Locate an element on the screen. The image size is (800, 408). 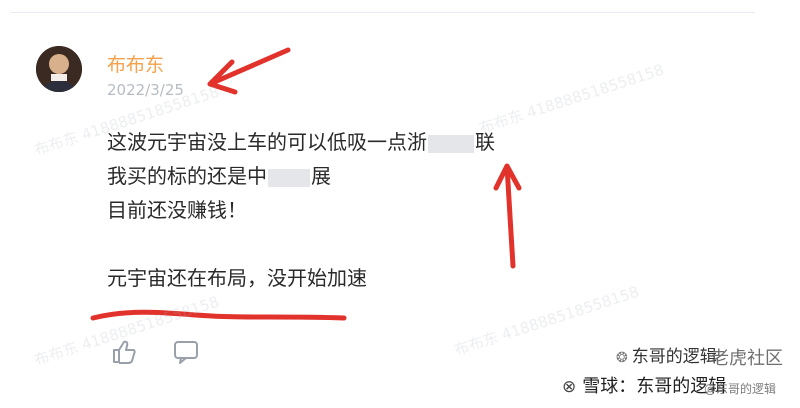
wechat-icon: ❂ is located at coordinates (622, 358).